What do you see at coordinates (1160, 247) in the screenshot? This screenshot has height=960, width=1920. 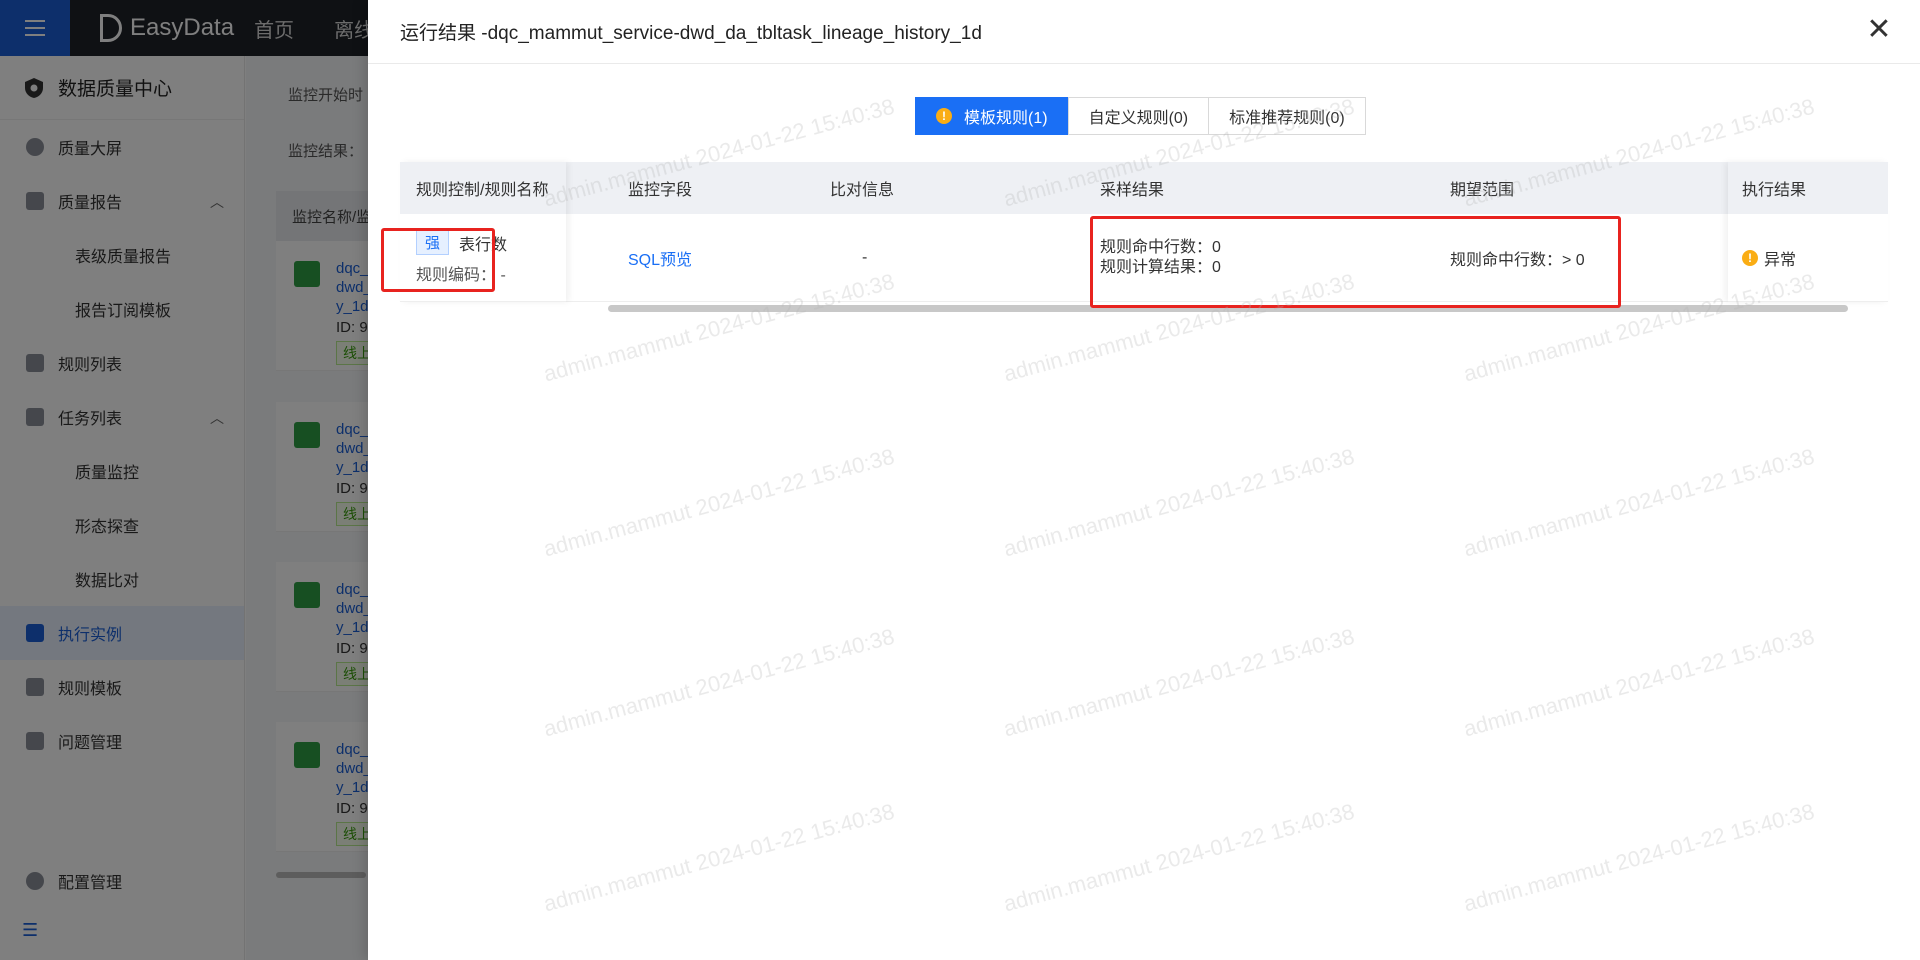 I see `sample-hit-rows: 规则命中行数：0` at bounding box center [1160, 247].